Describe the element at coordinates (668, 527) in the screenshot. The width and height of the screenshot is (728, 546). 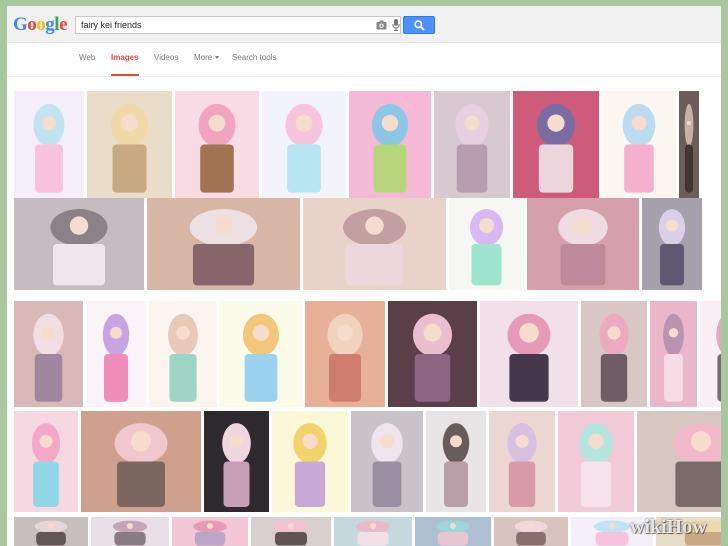
I see `wikihow-watermark: wikiHow` at that location.